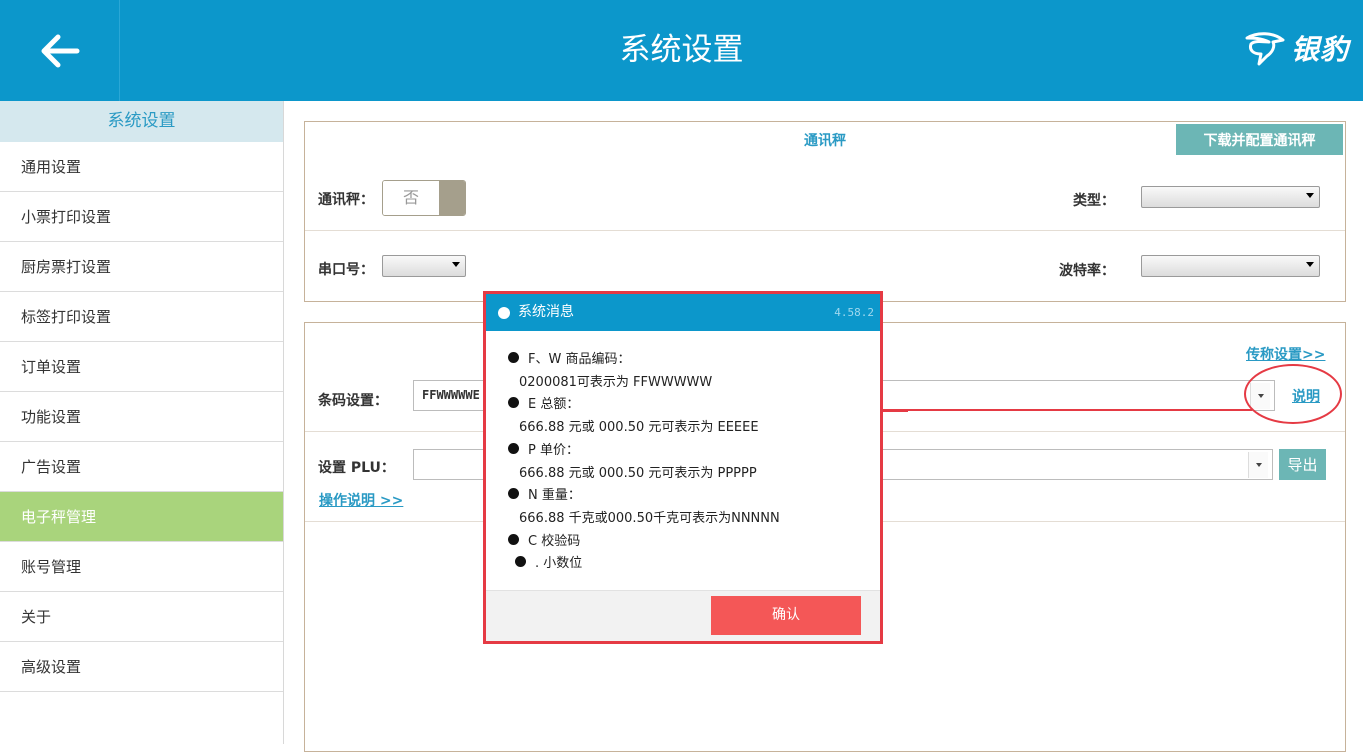 The height and width of the screenshot is (752, 1363). What do you see at coordinates (361, 500) in the screenshot?
I see `operation-guide-link: 操作说明 >>` at bounding box center [361, 500].